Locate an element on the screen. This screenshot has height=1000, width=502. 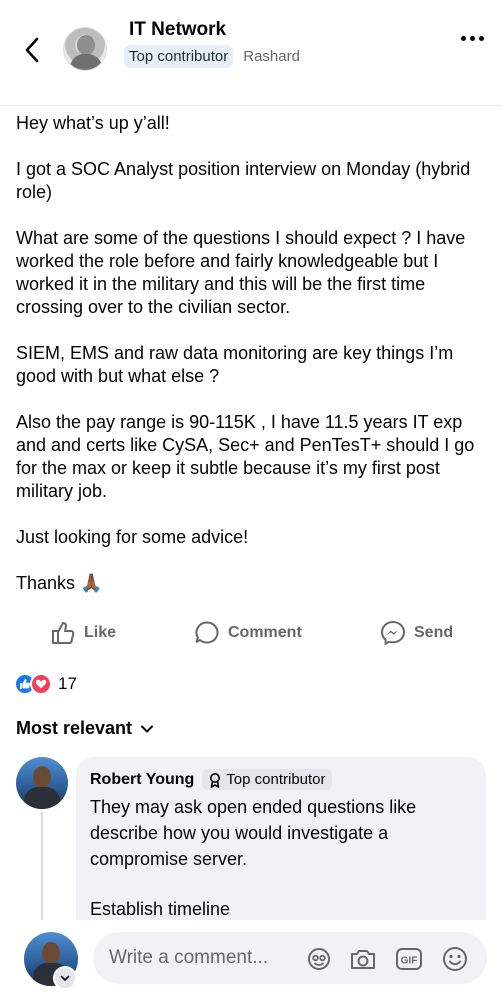
comment-composer: GIF is located at coordinates (251, 960).